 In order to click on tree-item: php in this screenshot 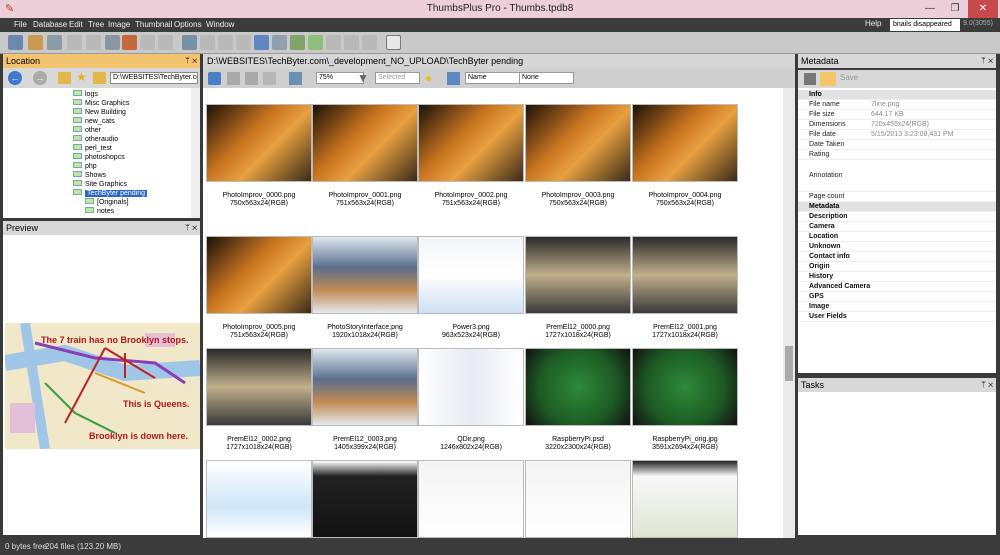, I will do `click(85, 166)`.